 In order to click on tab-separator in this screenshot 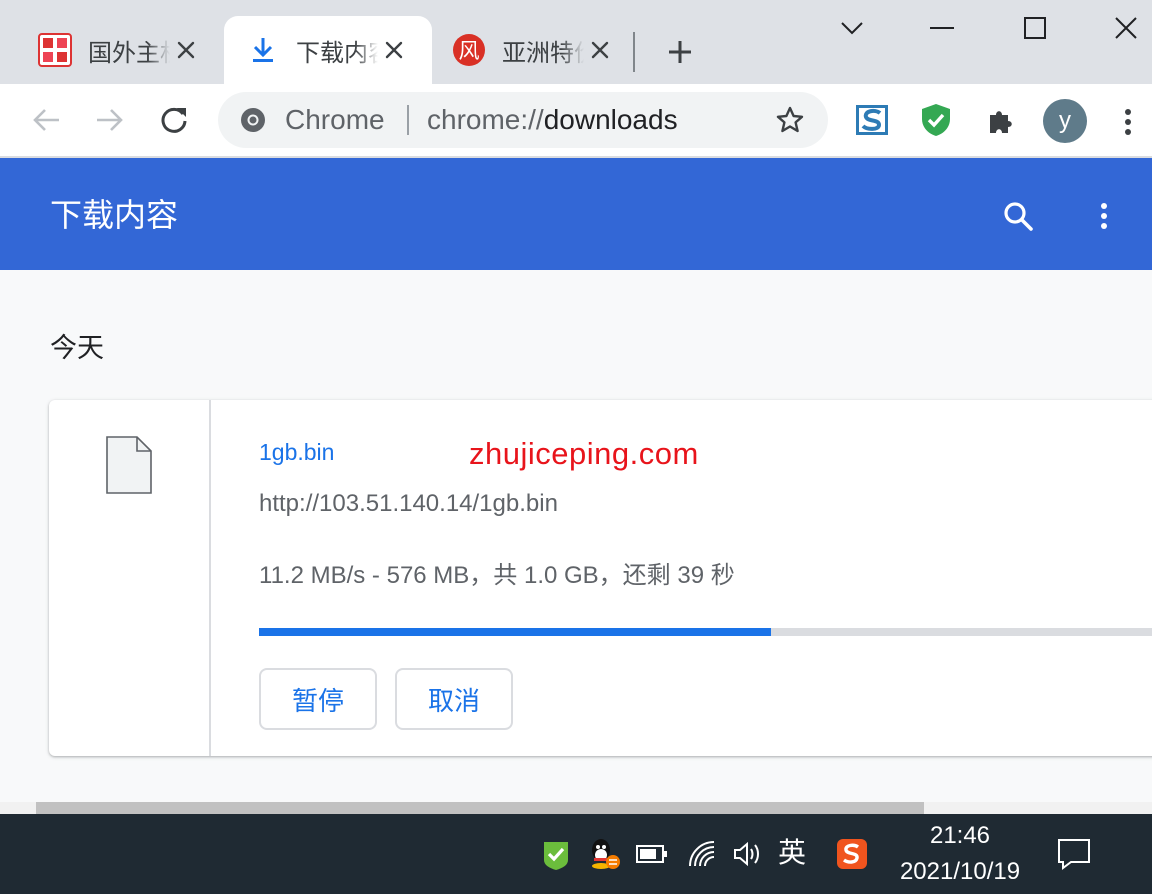, I will do `click(634, 52)`.